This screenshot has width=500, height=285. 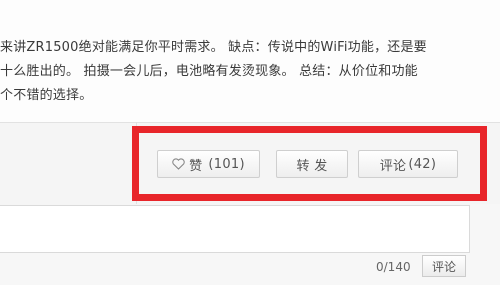 I want to click on right-edge, so click(x=485, y=244).